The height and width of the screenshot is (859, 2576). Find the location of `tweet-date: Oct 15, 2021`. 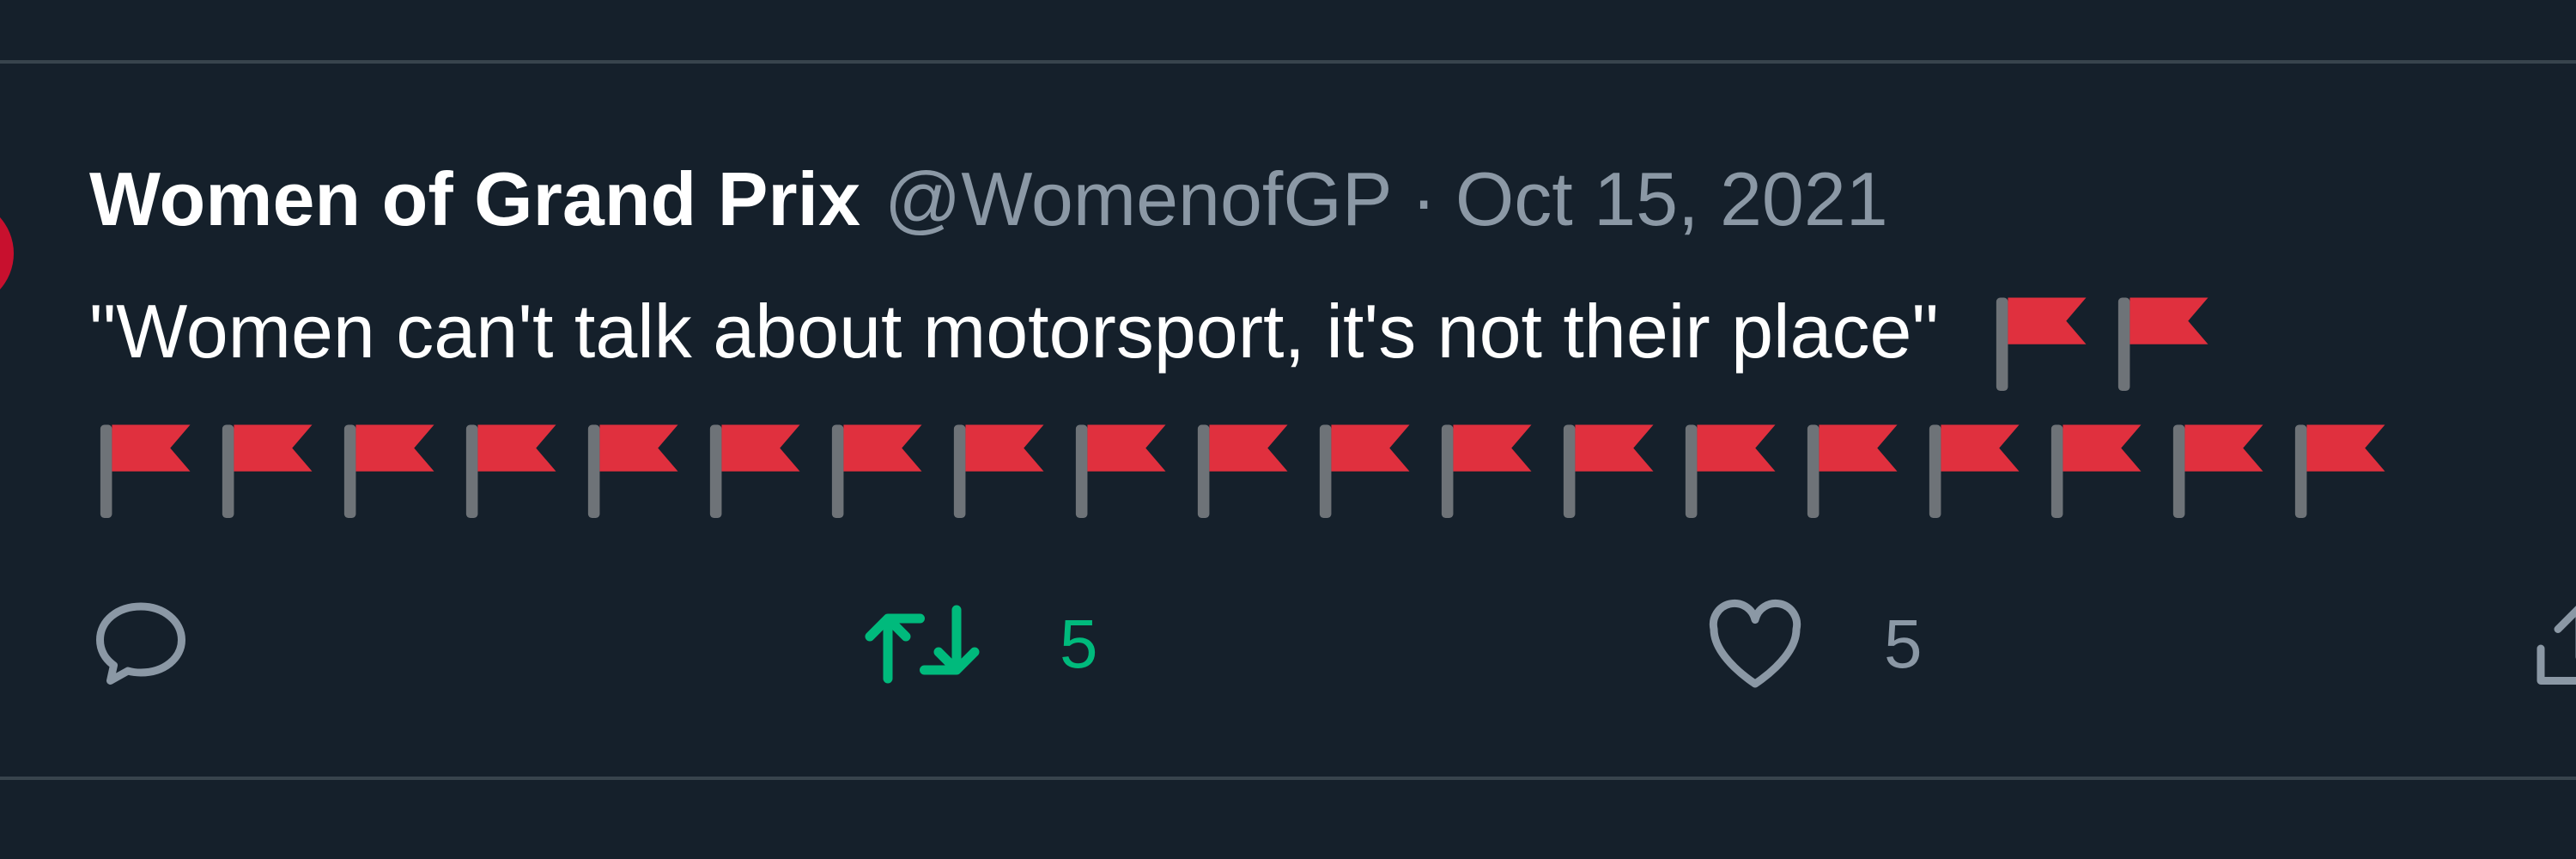

tweet-date: Oct 15, 2021 is located at coordinates (1671, 200).